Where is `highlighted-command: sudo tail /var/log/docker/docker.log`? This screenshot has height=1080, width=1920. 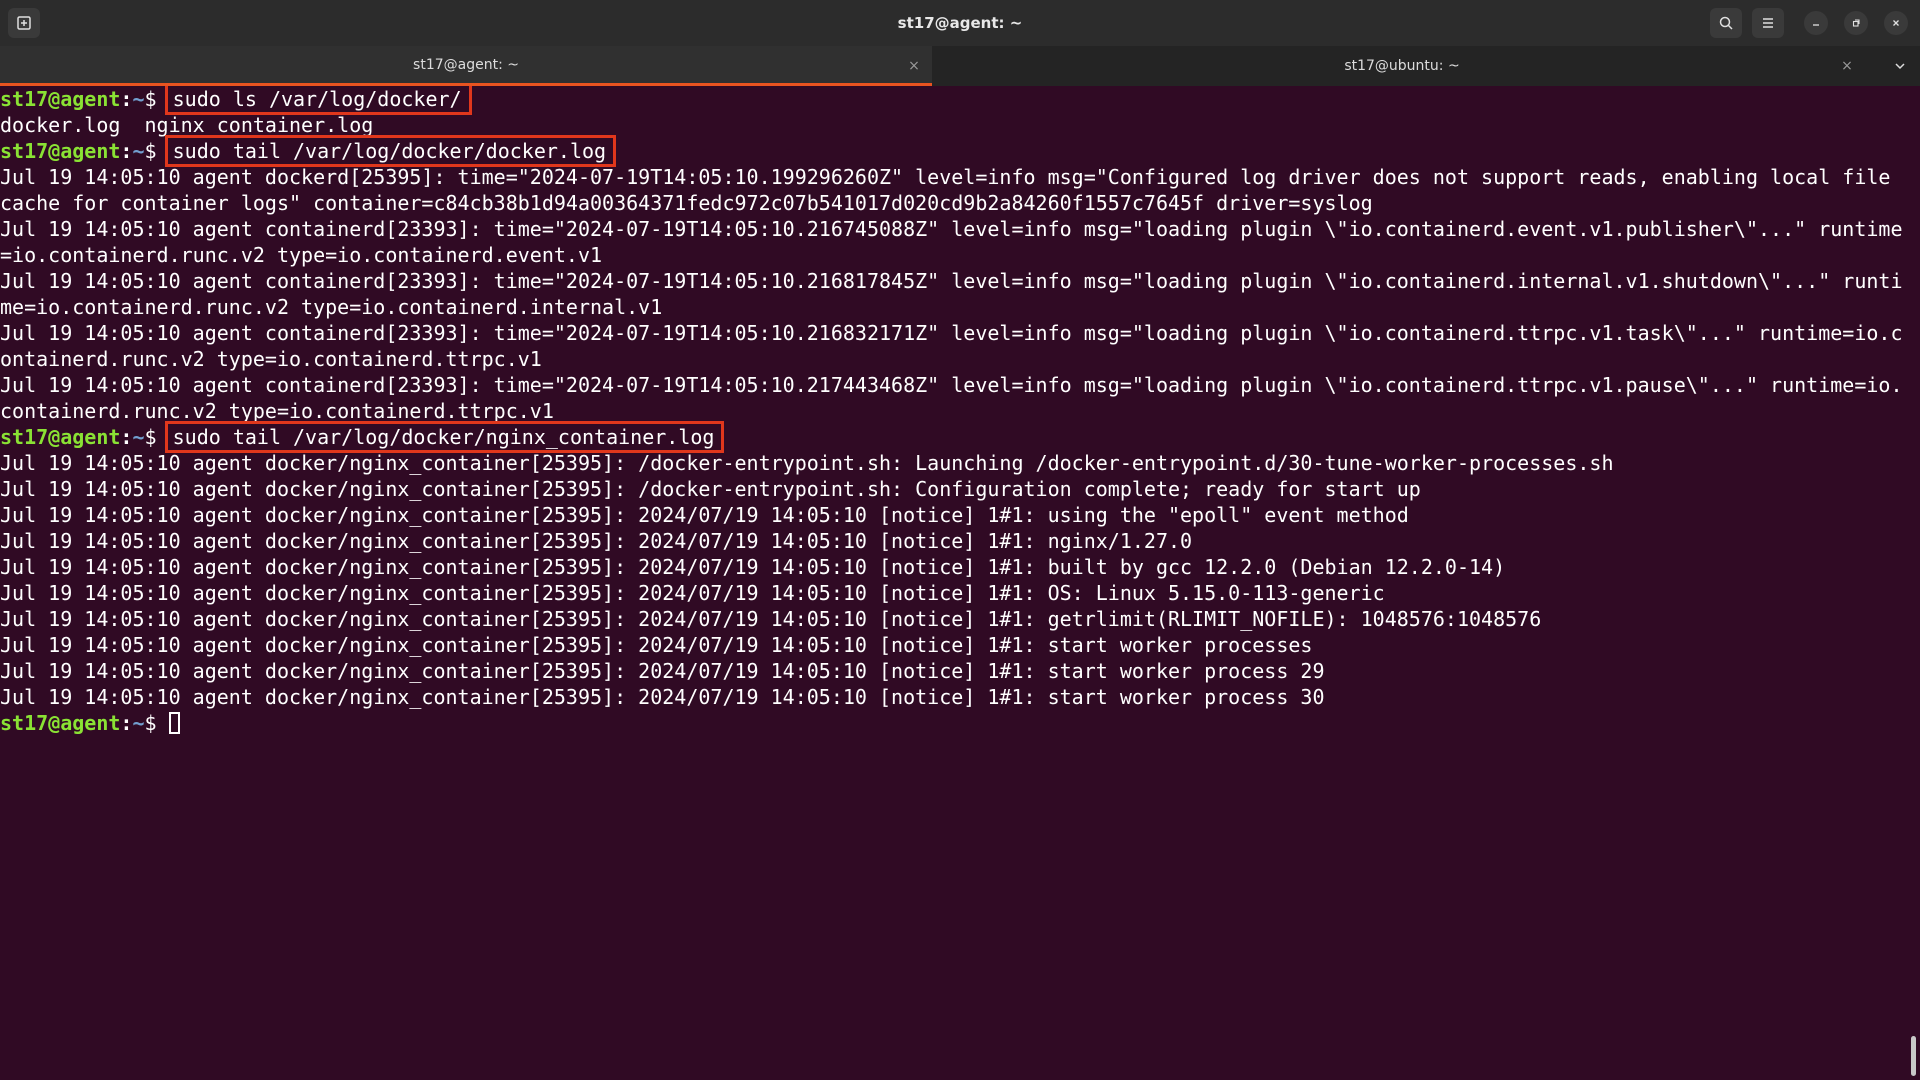 highlighted-command: sudo tail /var/log/docker/docker.log is located at coordinates (390, 151).